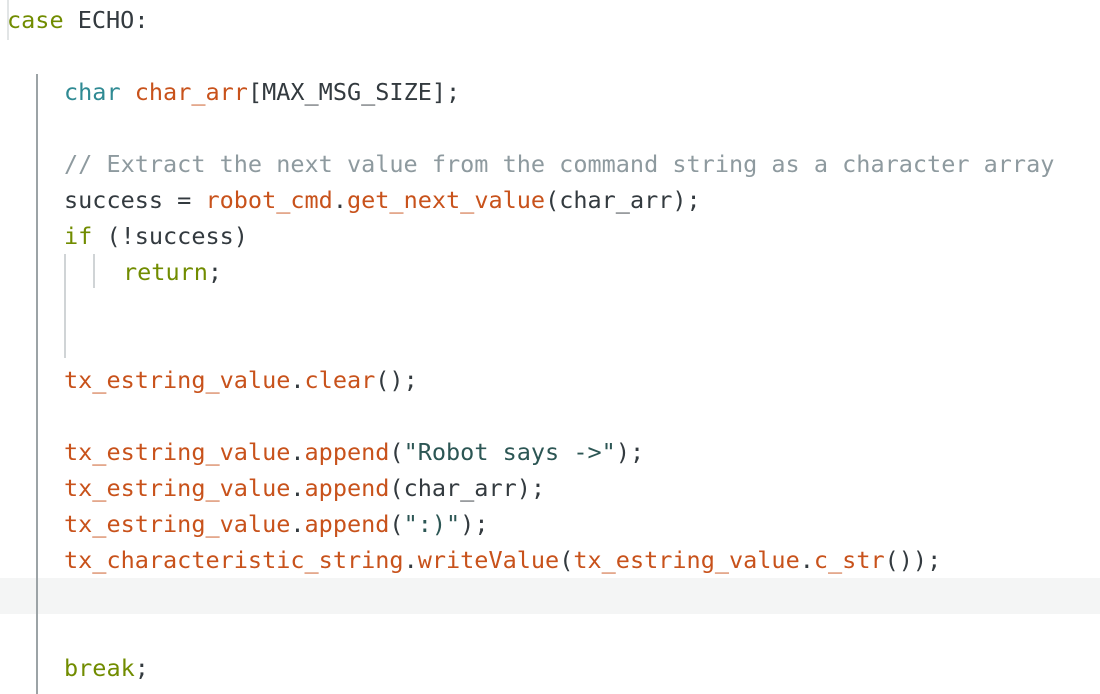  Describe the element at coordinates (354, 92) in the screenshot. I see `code-token-plain: [MAX_MSG_SIZE];` at that location.